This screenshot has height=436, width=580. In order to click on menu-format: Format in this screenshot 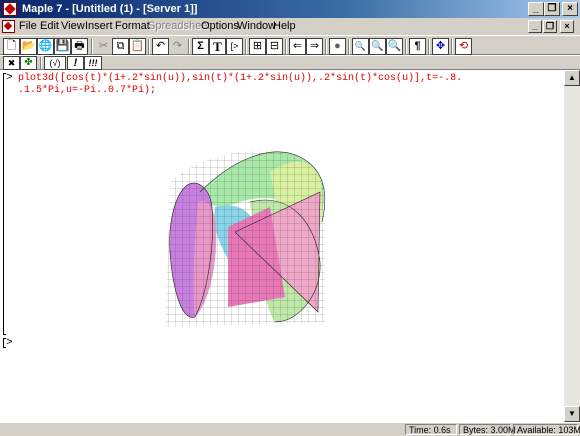, I will do `click(132, 26)`.